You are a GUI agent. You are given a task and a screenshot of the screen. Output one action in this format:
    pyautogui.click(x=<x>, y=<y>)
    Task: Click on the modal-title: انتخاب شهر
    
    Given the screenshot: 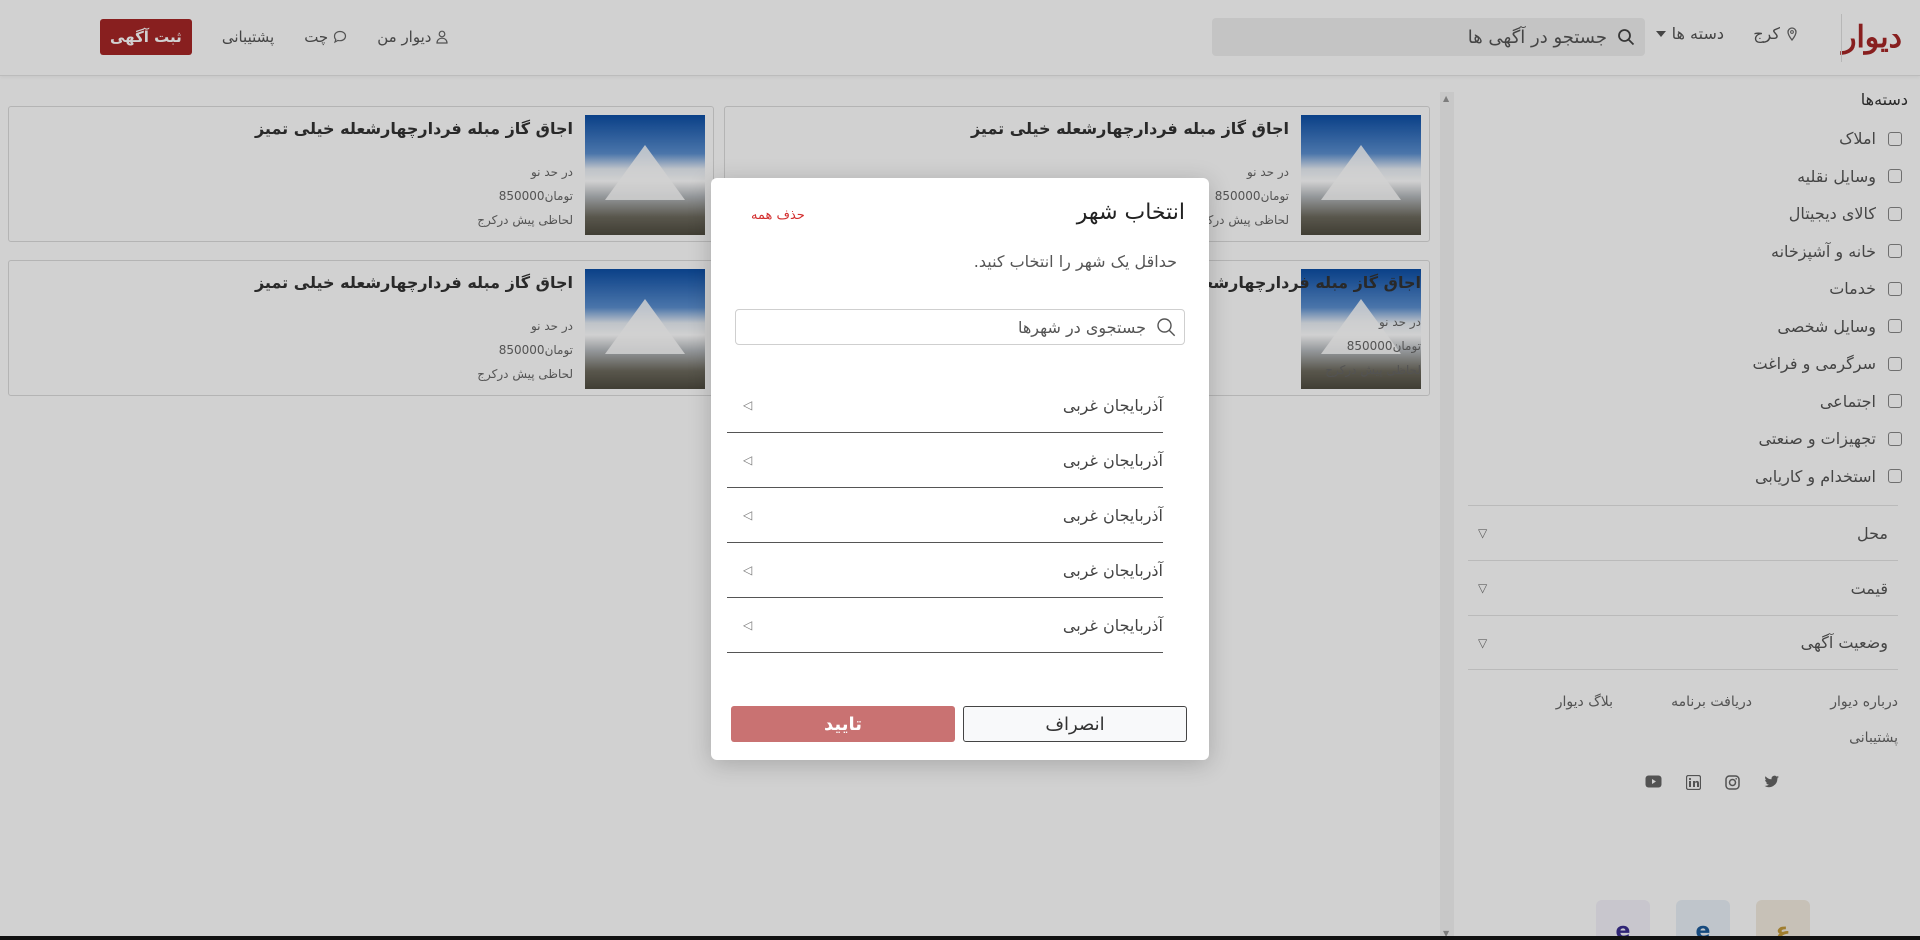 What is the action you would take?
    pyautogui.click(x=1130, y=212)
    